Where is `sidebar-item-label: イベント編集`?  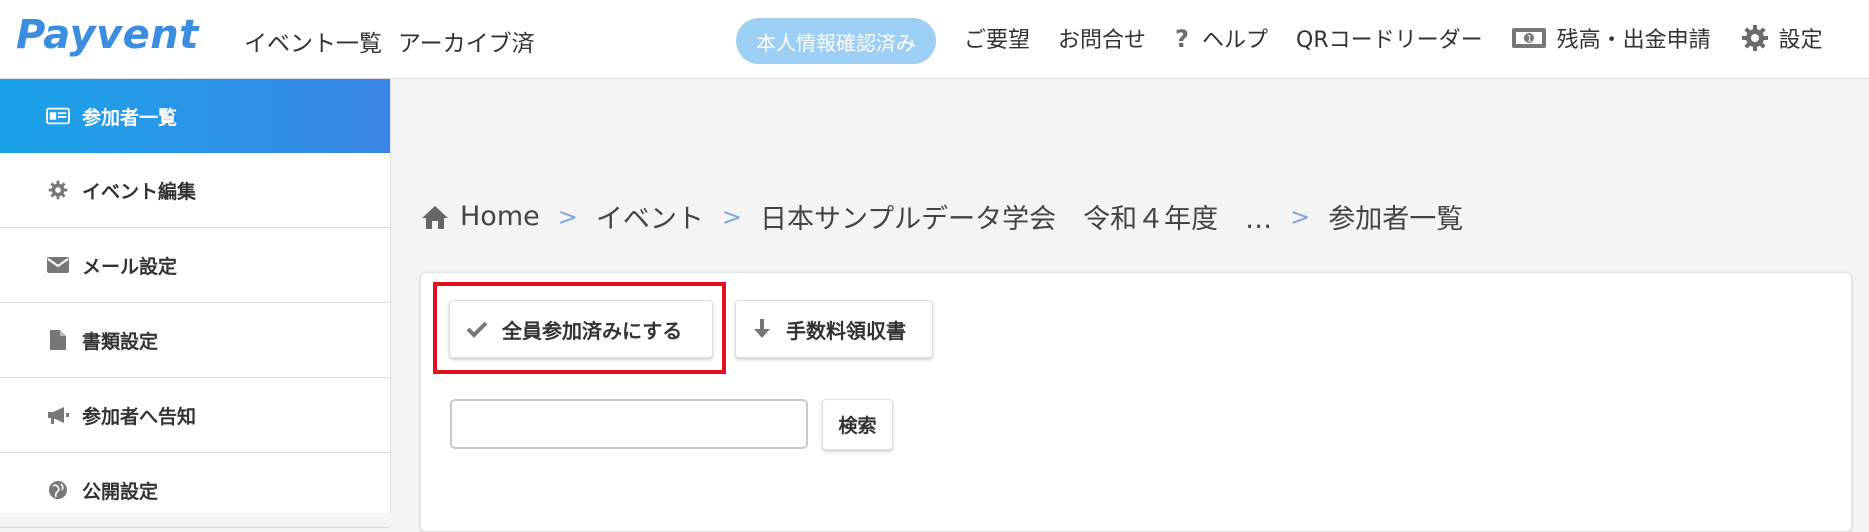
sidebar-item-label: イベント編集 is located at coordinates (139, 191).